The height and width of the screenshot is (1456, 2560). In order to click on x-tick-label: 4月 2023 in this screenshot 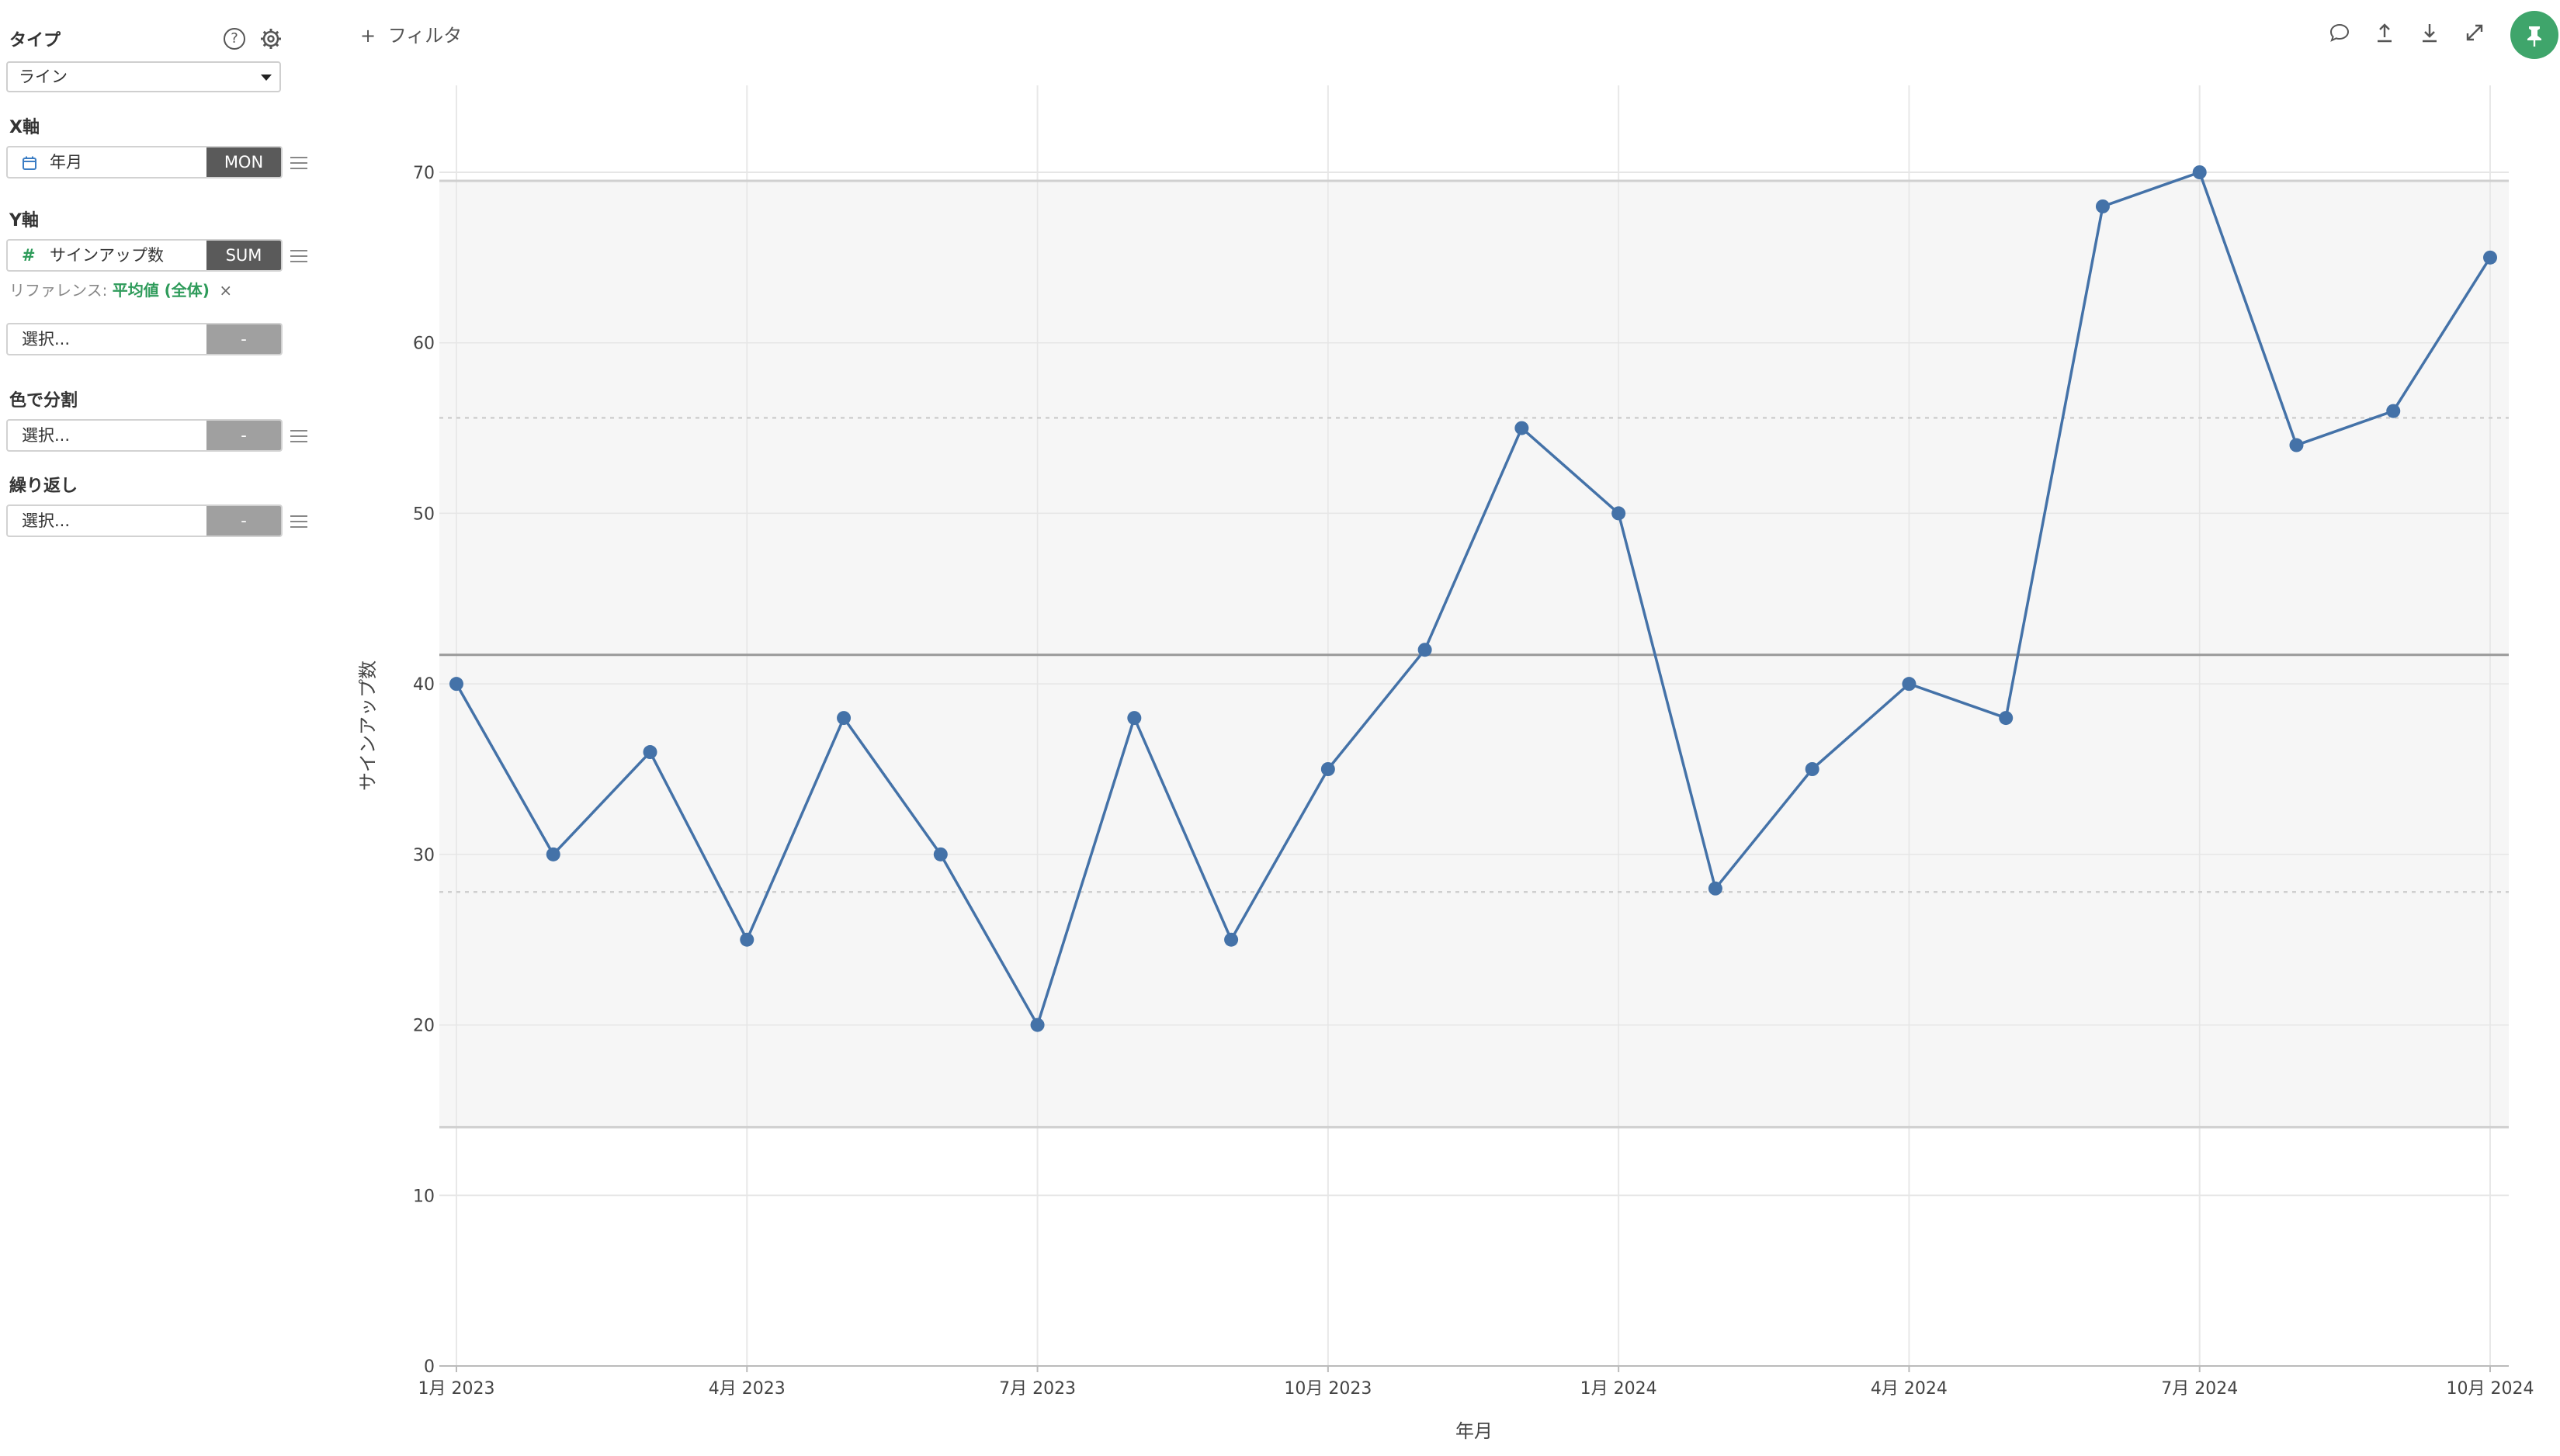, I will do `click(747, 1389)`.